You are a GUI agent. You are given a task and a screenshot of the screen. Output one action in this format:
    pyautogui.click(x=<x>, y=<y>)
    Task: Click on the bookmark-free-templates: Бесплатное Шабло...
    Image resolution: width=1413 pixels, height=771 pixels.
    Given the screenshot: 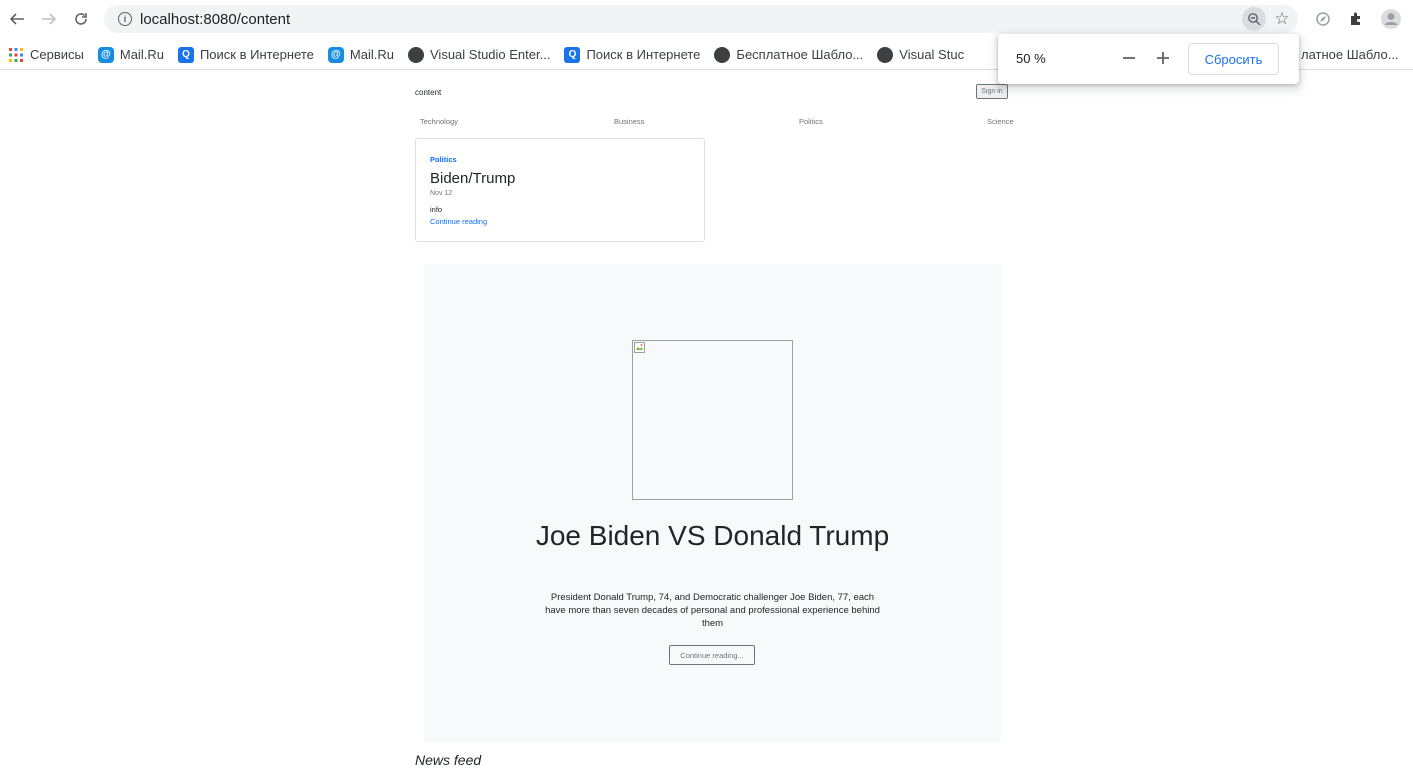 What is the action you would take?
    pyautogui.click(x=789, y=54)
    